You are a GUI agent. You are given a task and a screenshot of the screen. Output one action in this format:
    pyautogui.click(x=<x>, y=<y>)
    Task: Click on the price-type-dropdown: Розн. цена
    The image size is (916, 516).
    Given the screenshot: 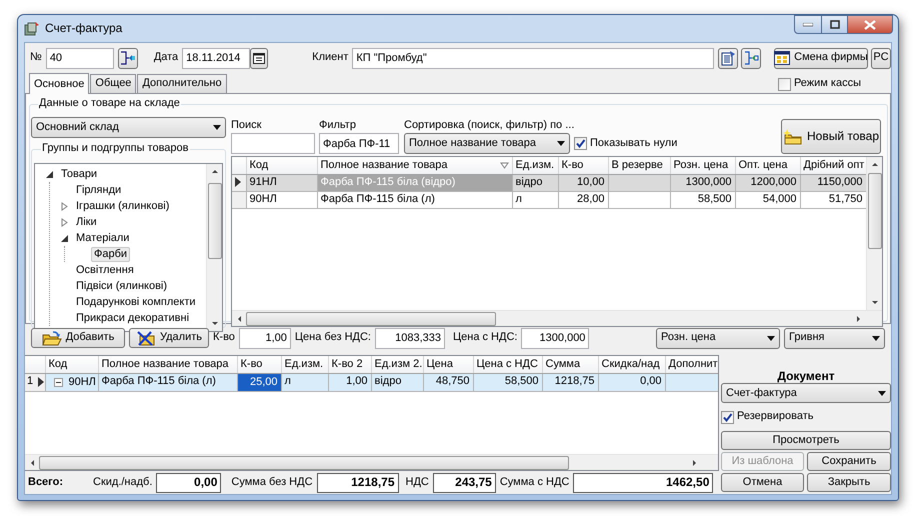 What is the action you would take?
    pyautogui.click(x=718, y=338)
    